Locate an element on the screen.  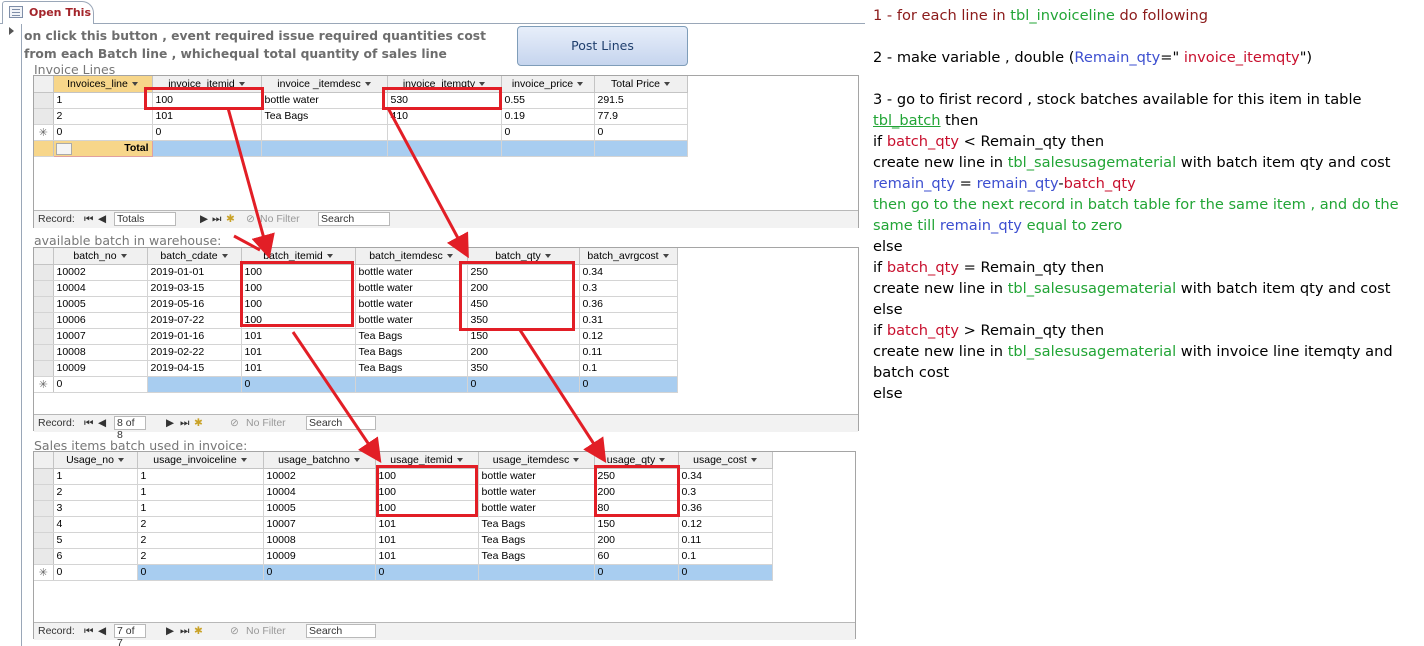
cell: 291.5 is located at coordinates (641, 100).